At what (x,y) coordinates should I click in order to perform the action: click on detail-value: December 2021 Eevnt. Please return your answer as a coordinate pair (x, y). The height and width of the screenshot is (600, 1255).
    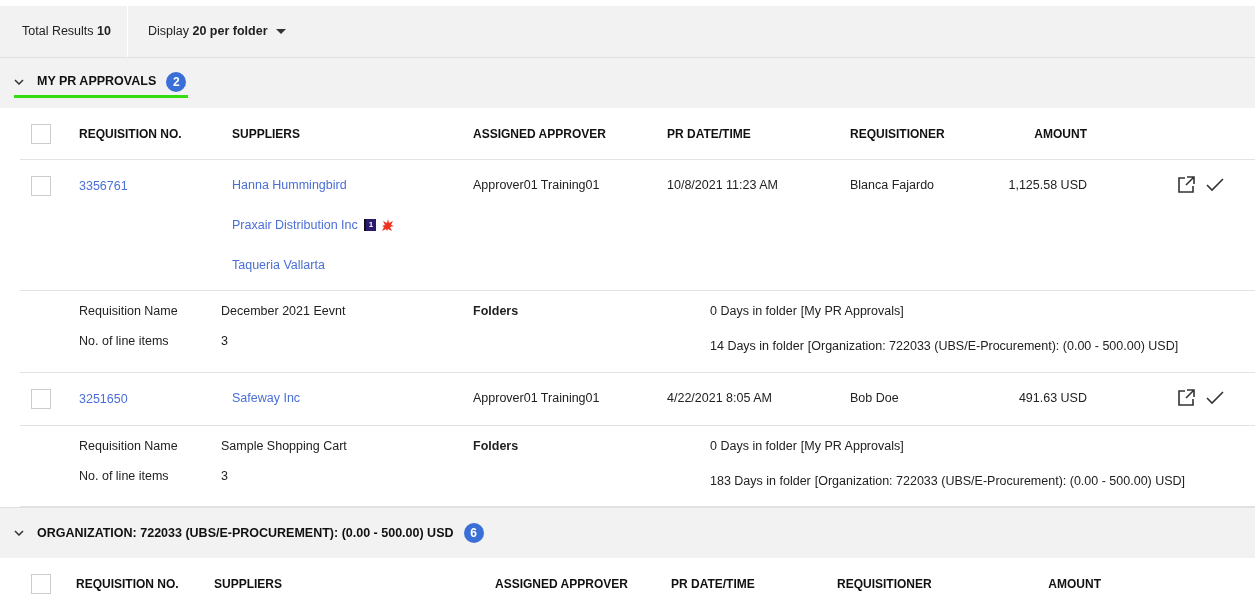
    Looking at the image, I should click on (284, 312).